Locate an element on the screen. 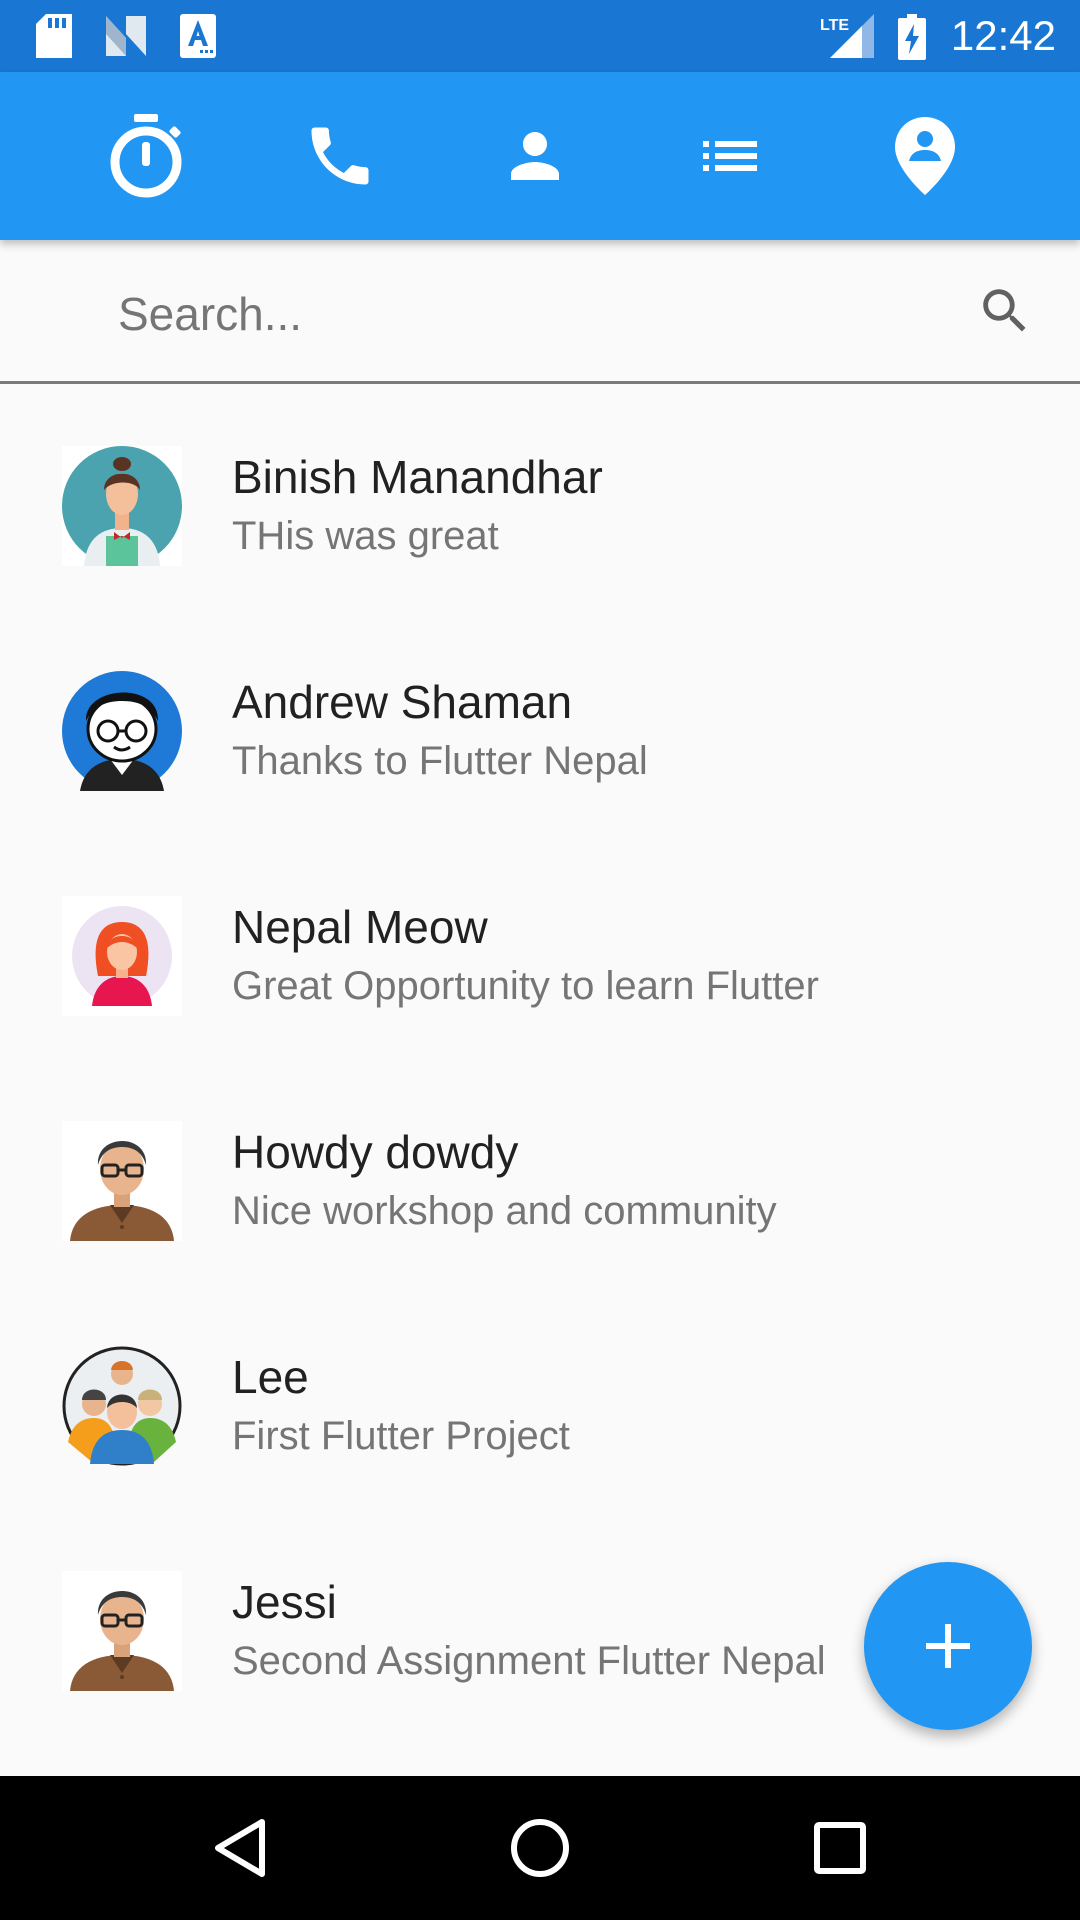  contact-name: Lee is located at coordinates (270, 1377).